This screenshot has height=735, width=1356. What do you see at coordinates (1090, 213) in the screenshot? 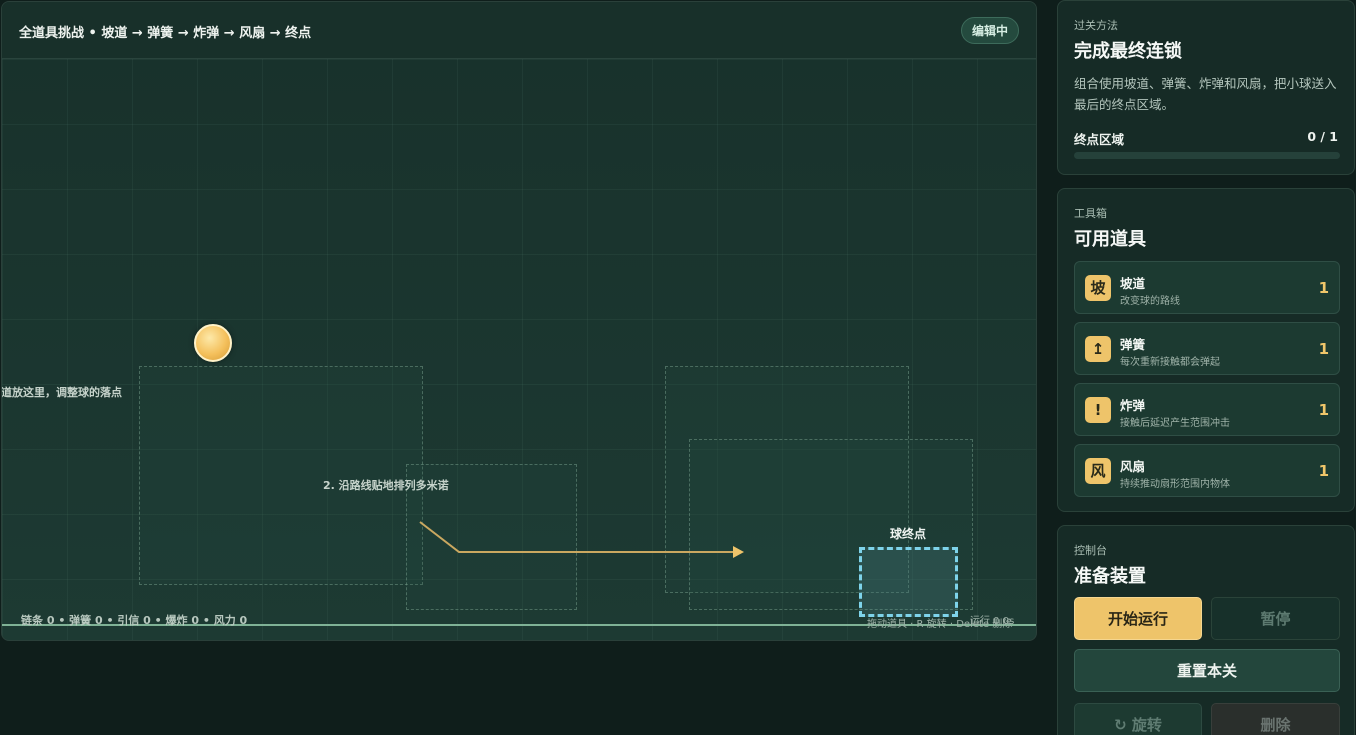
I see `toolbox-kicker: 工具箱` at bounding box center [1090, 213].